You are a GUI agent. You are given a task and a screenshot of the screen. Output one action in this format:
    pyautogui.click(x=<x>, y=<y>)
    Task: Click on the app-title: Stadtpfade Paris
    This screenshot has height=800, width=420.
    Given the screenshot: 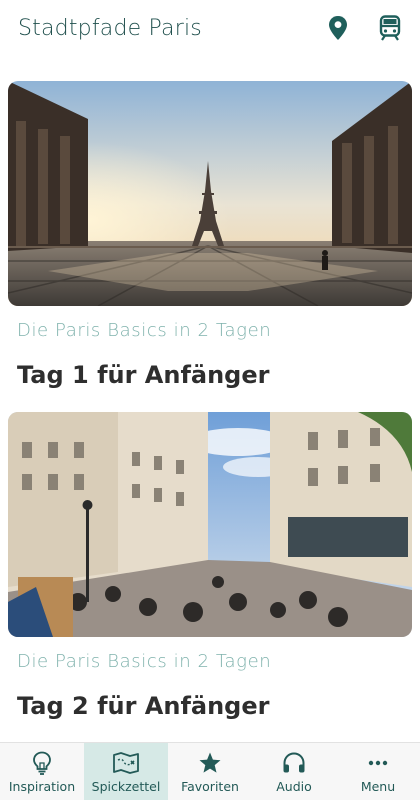 What is the action you would take?
    pyautogui.click(x=110, y=28)
    